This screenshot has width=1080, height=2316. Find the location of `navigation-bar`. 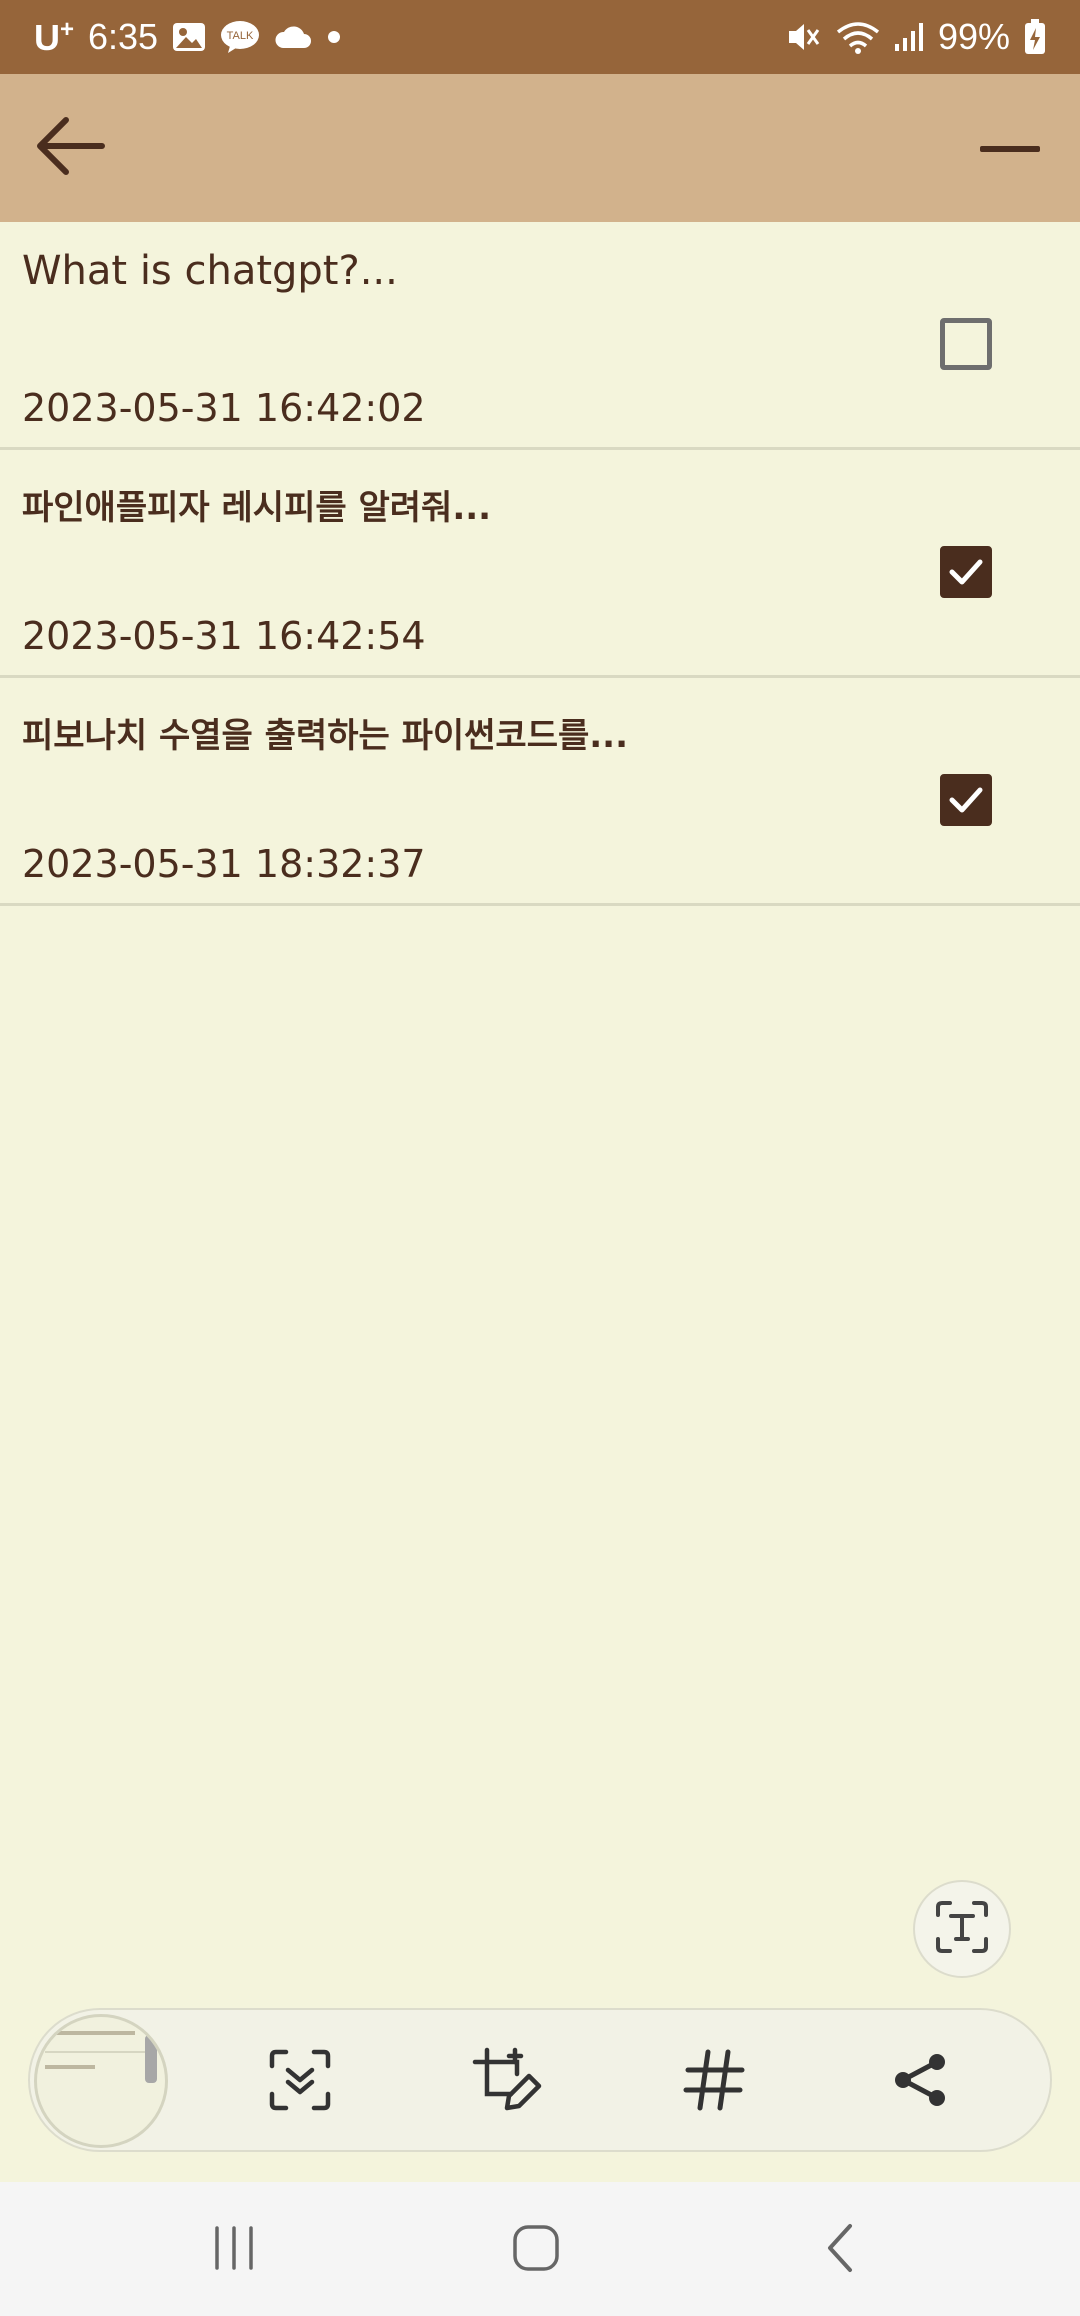

navigation-bar is located at coordinates (540, 2249).